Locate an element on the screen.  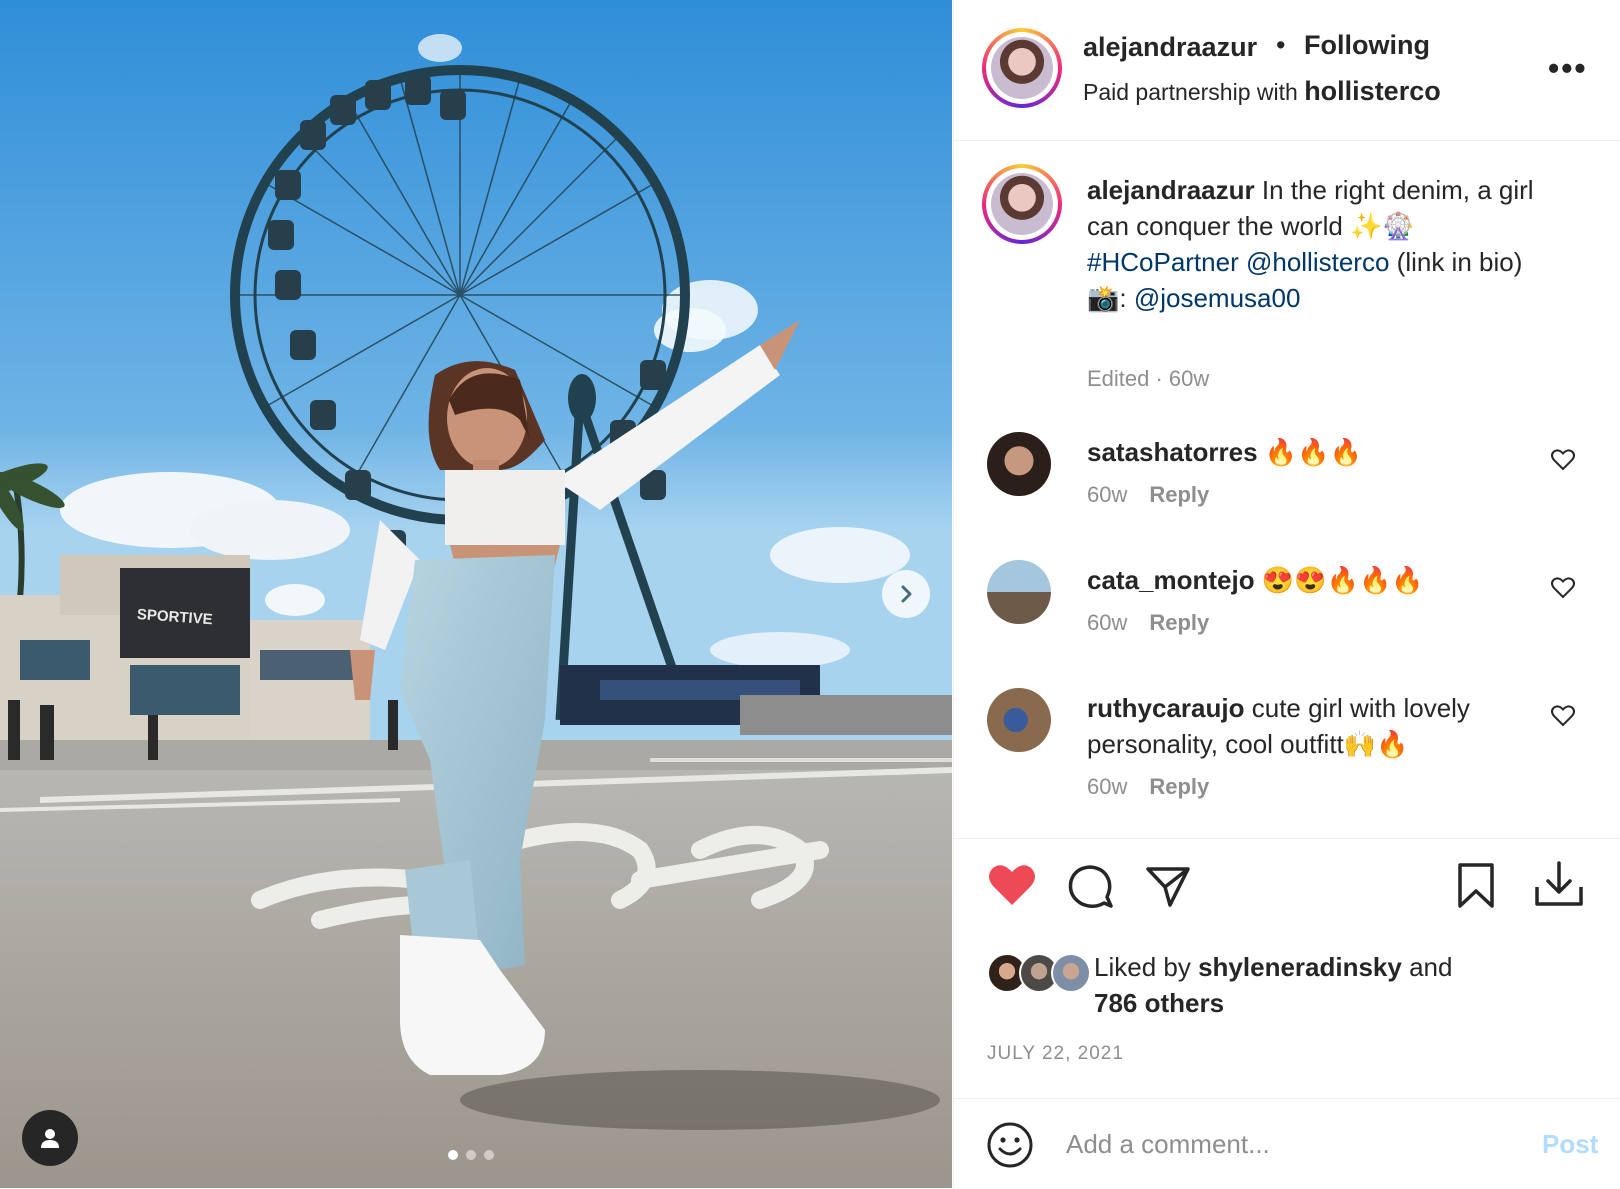
caption-suffix: (link in bio) is located at coordinates (1459, 262).